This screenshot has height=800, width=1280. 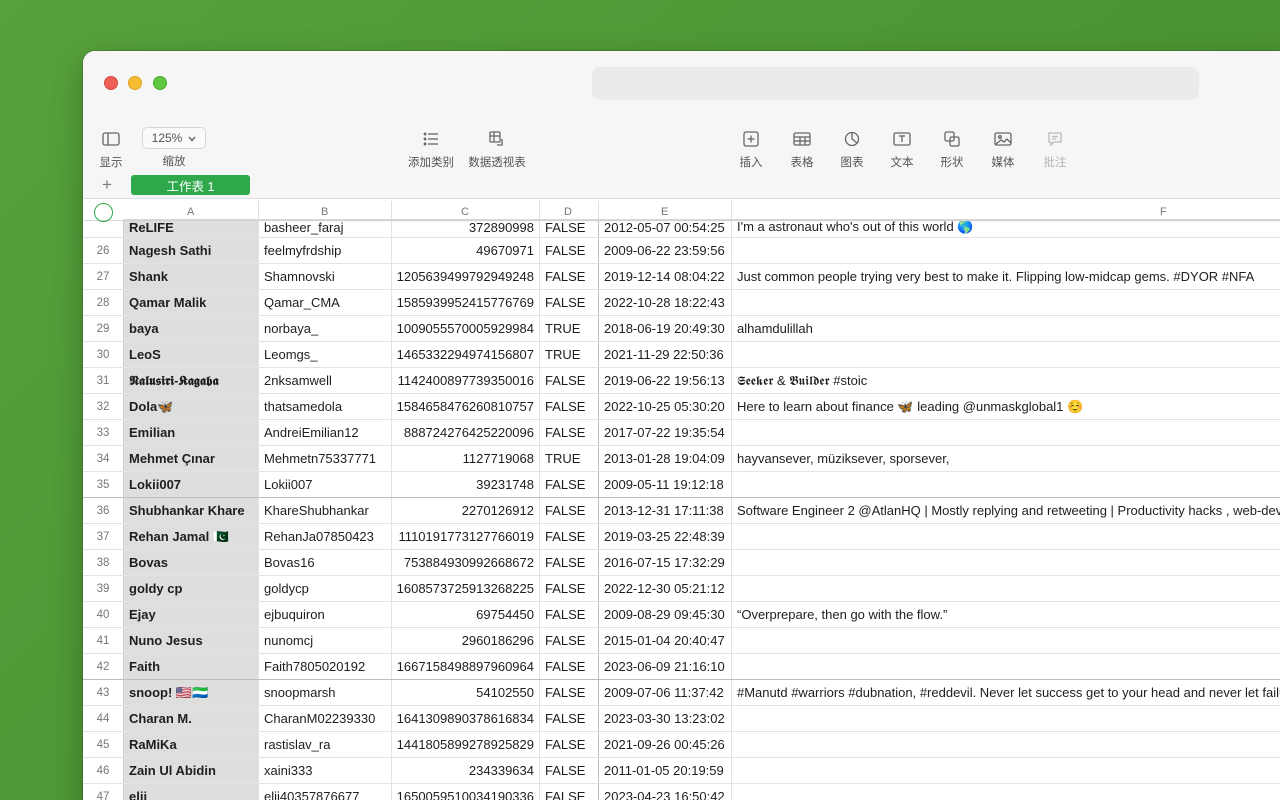 I want to click on cell: 2022-12-30 05:21:12, so click(x=664, y=588).